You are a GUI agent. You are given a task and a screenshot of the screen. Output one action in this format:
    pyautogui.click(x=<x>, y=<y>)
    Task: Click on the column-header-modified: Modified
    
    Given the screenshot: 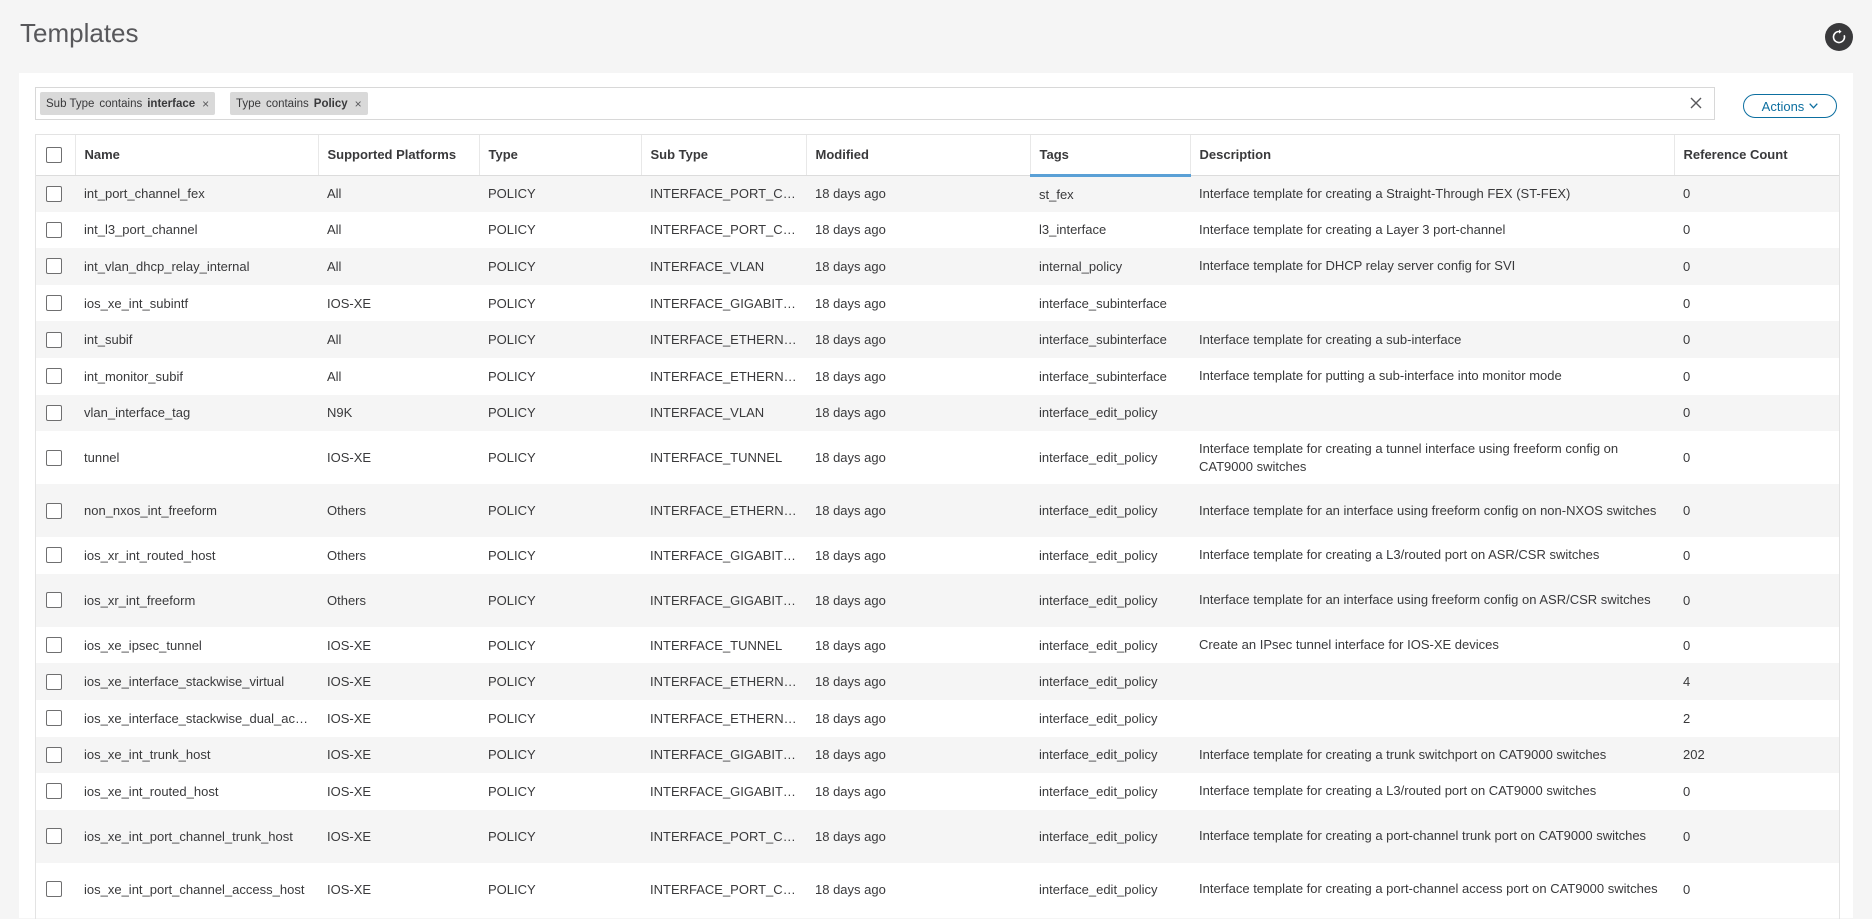 What is the action you would take?
    pyautogui.click(x=918, y=155)
    